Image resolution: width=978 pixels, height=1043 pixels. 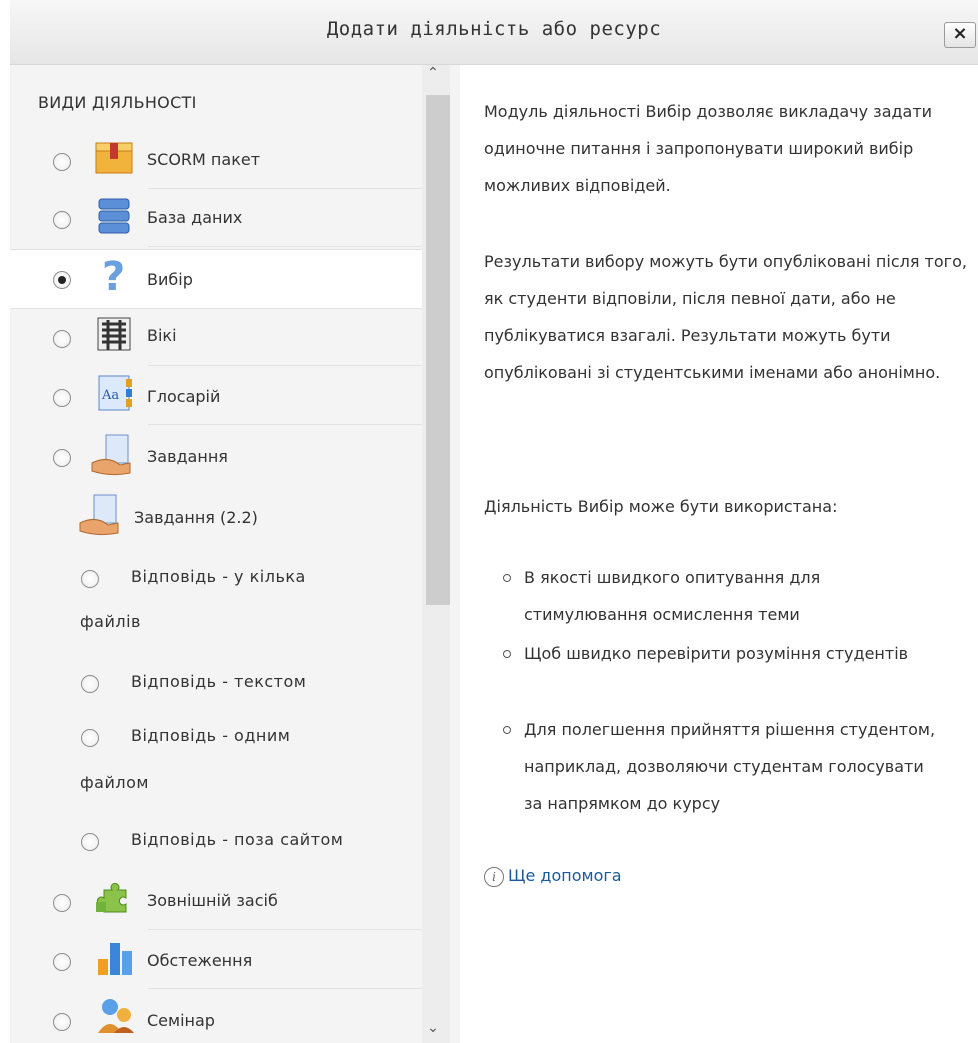 What do you see at coordinates (565, 875) in the screenshot?
I see `more-help-text: Ще допомога` at bounding box center [565, 875].